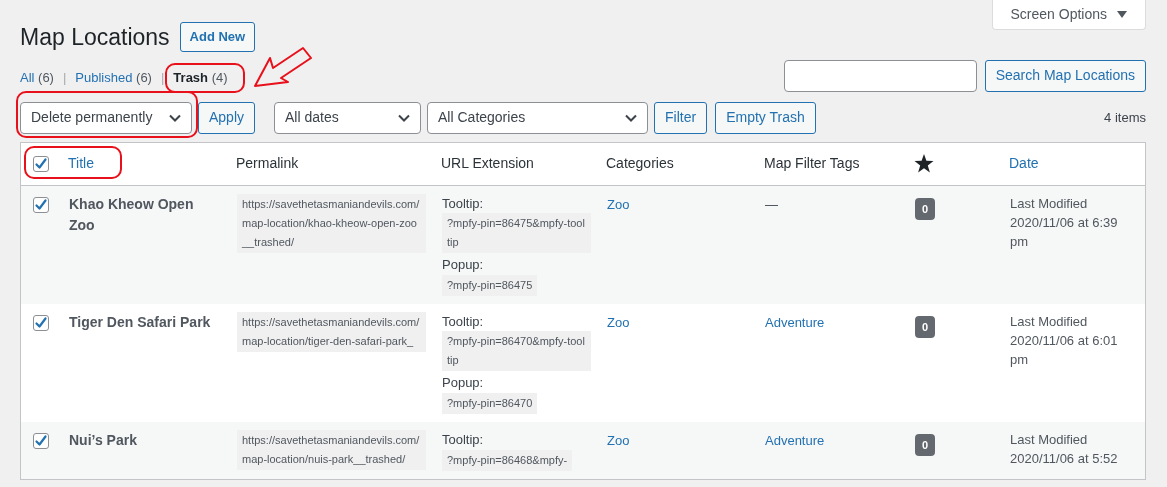 The height and width of the screenshot is (487, 1167). What do you see at coordinates (145, 214) in the screenshot?
I see `location-title-link: Khao Kheow Open Zoo` at bounding box center [145, 214].